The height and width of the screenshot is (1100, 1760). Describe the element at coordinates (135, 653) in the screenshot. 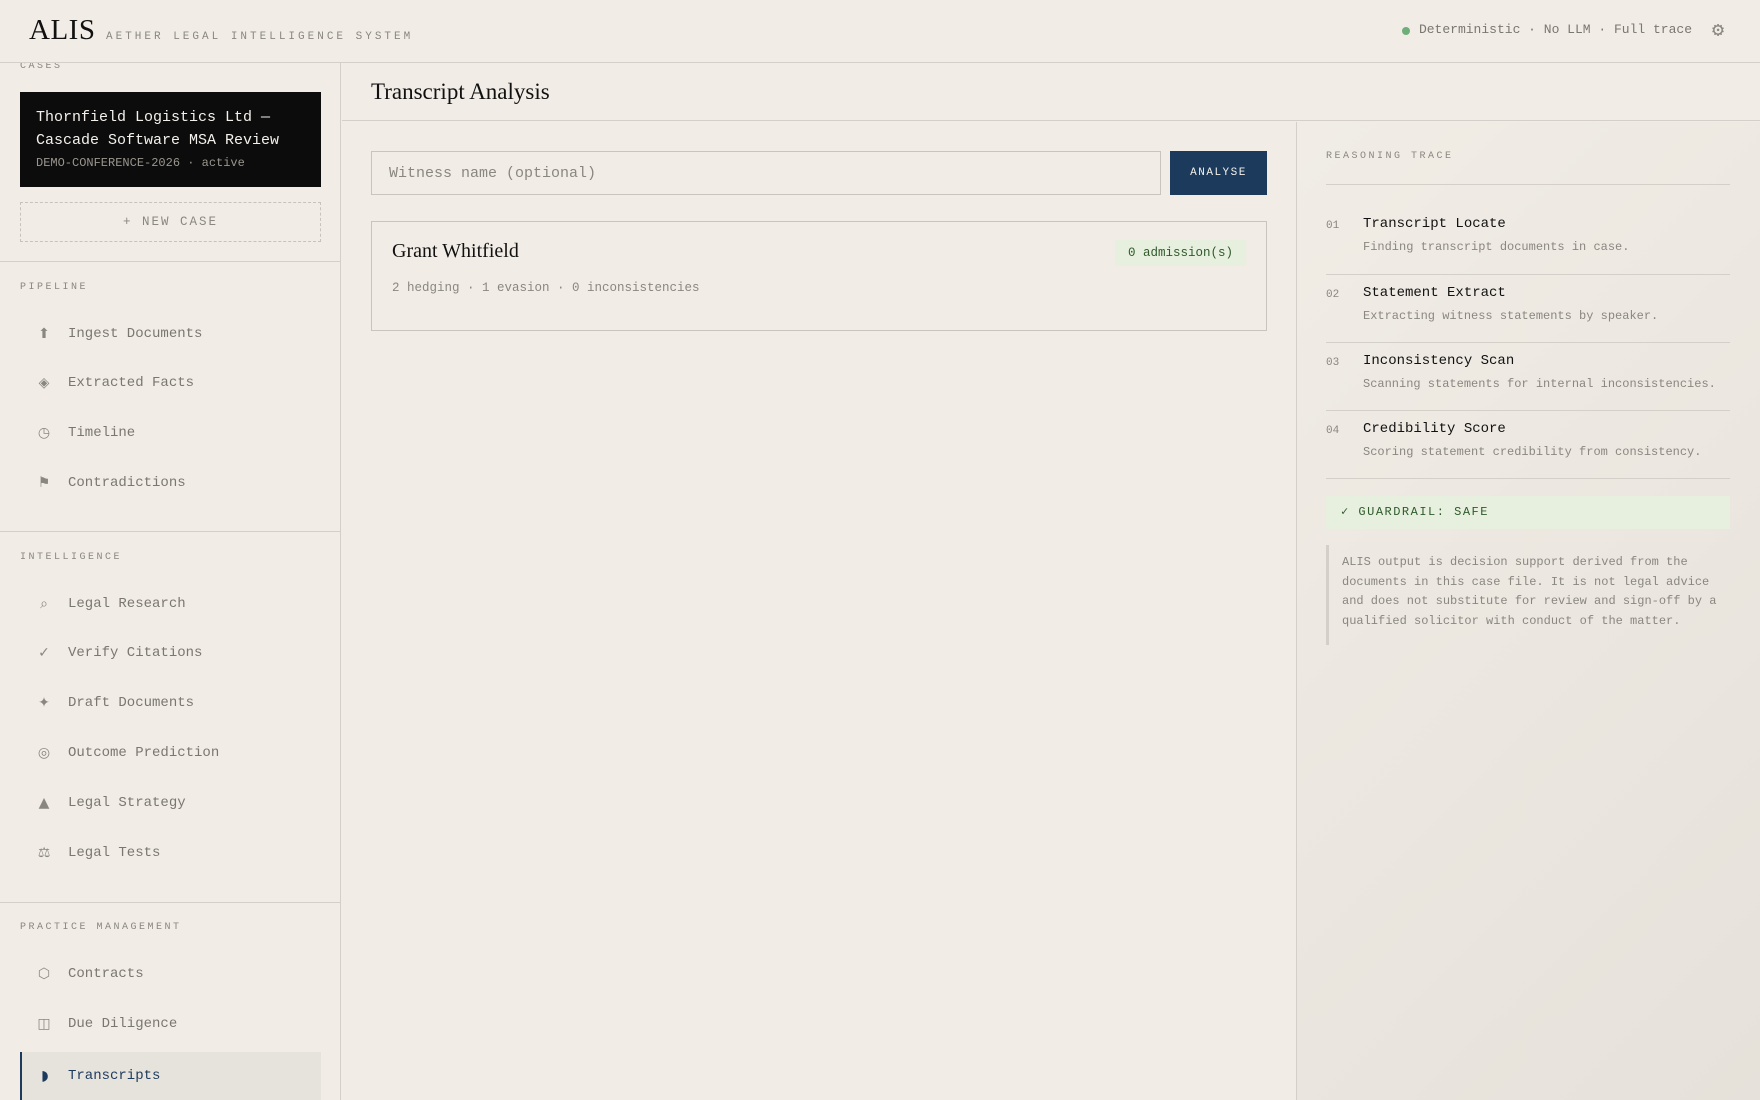

I see `sidebar-item-label: Verify Citations` at that location.